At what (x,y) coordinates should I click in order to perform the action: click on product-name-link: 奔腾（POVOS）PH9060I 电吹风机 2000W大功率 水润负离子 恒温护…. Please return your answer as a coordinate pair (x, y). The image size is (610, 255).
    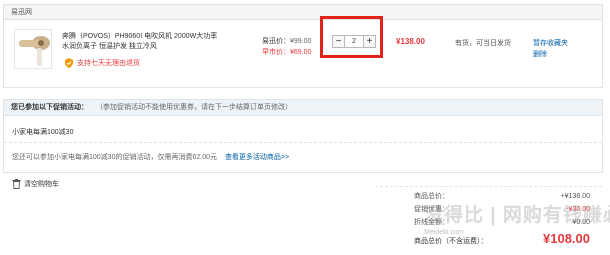
    Looking at the image, I should click on (142, 42).